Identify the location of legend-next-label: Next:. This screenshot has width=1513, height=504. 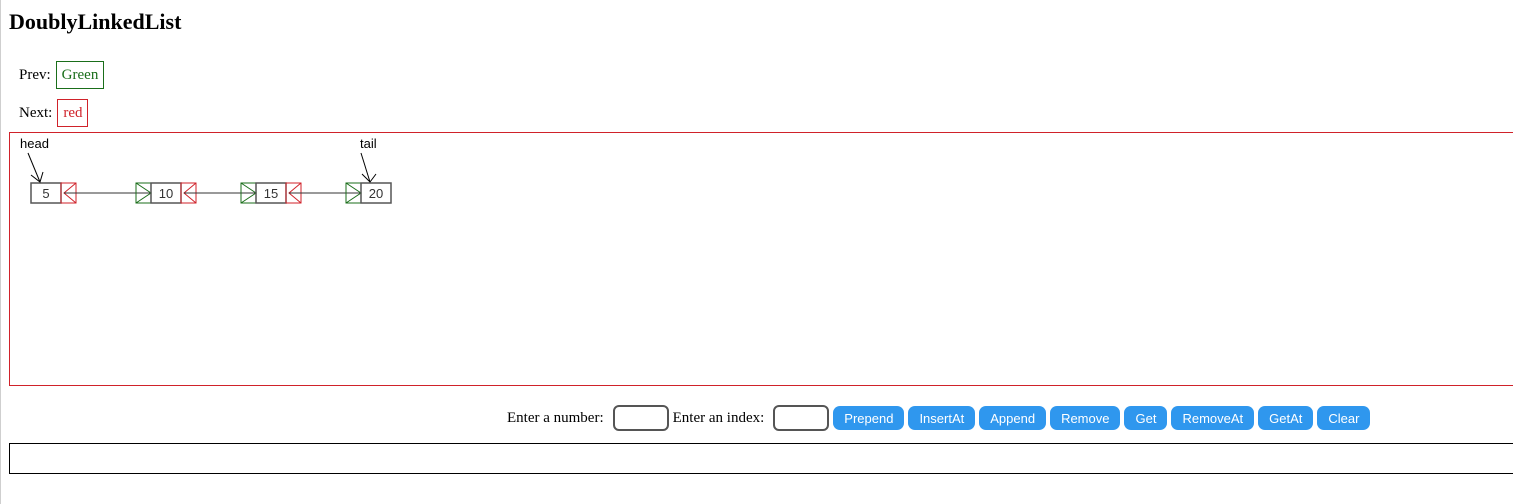
(36, 112).